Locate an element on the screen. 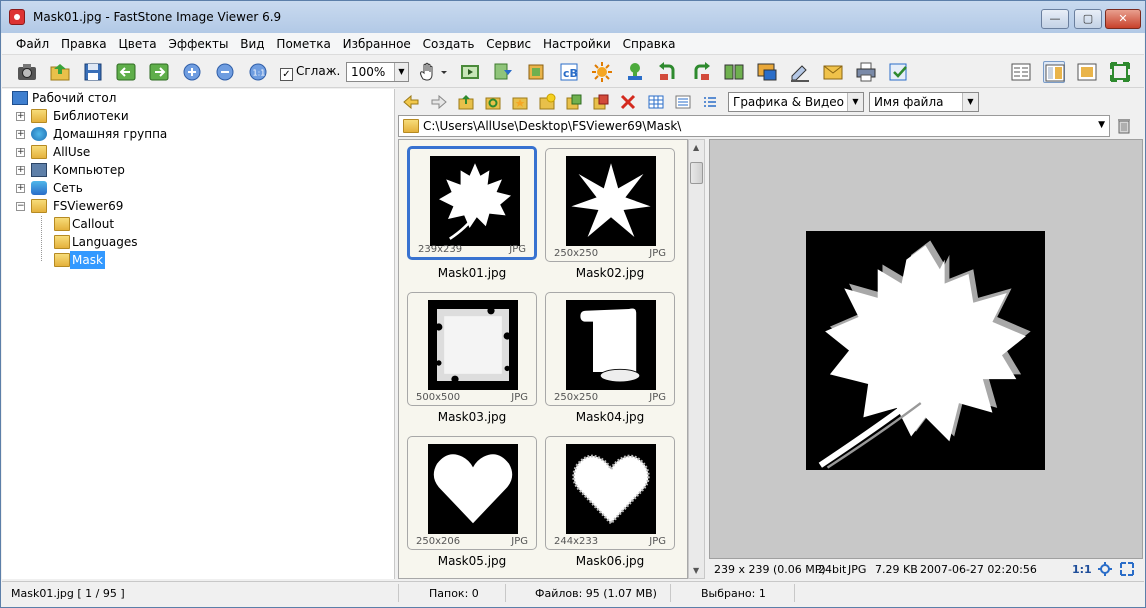 This screenshot has height=608, width=1146. compare-icon is located at coordinates (734, 72).